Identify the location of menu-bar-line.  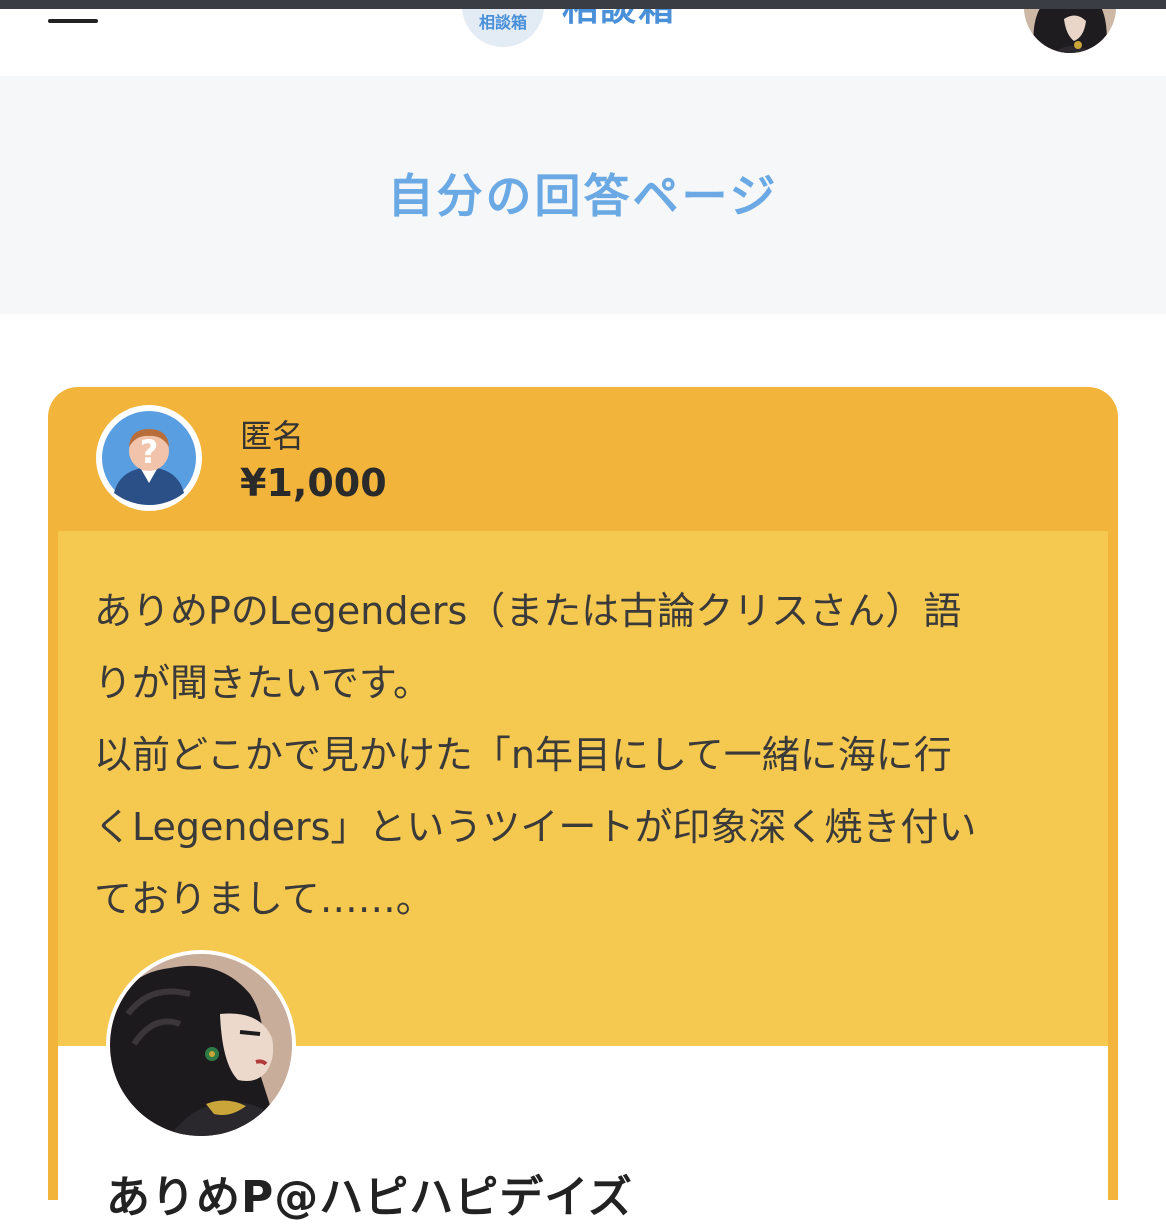
(73, 21).